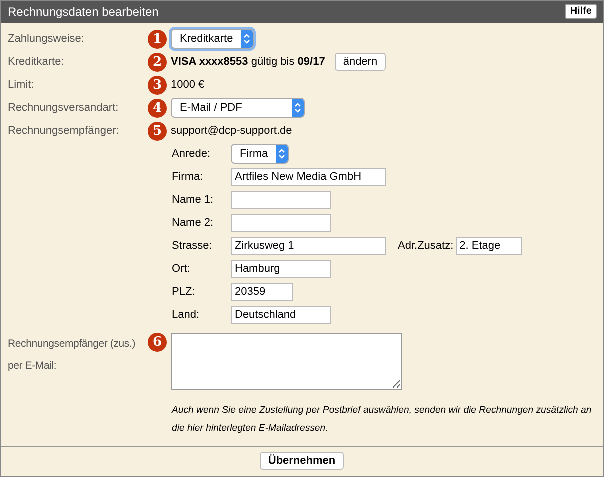 This screenshot has height=477, width=604. Describe the element at coordinates (281, 315) in the screenshot. I see `input-field: Deutschland` at that location.